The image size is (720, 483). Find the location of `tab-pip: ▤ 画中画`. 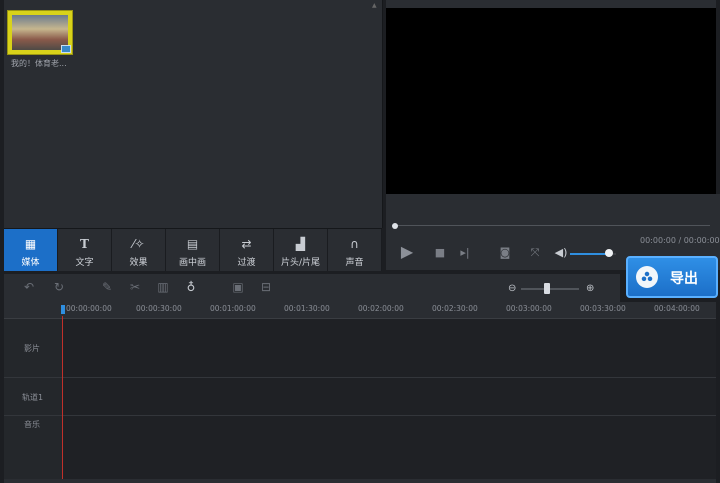

tab-pip: ▤ 画中画 is located at coordinates (193, 250).